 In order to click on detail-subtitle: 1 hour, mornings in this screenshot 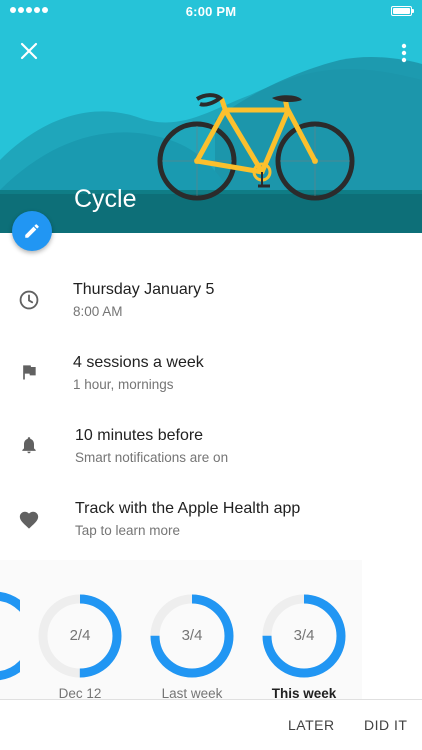, I will do `click(123, 384)`.